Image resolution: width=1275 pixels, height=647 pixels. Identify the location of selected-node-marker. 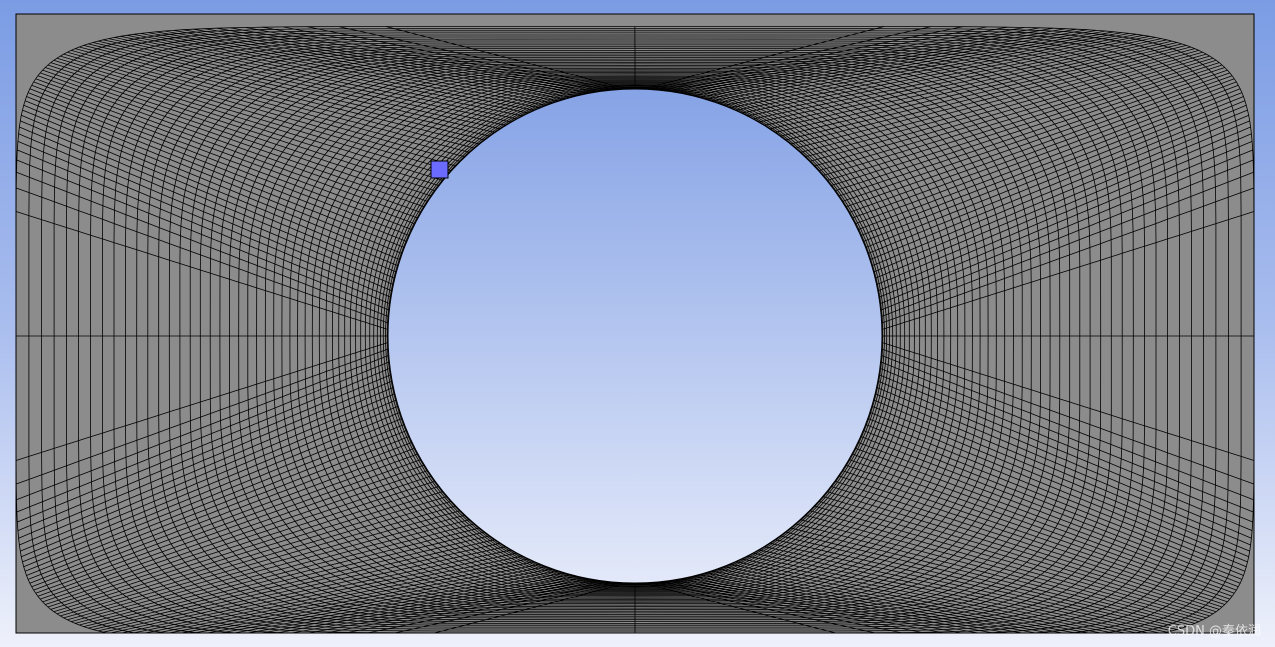
(439, 169).